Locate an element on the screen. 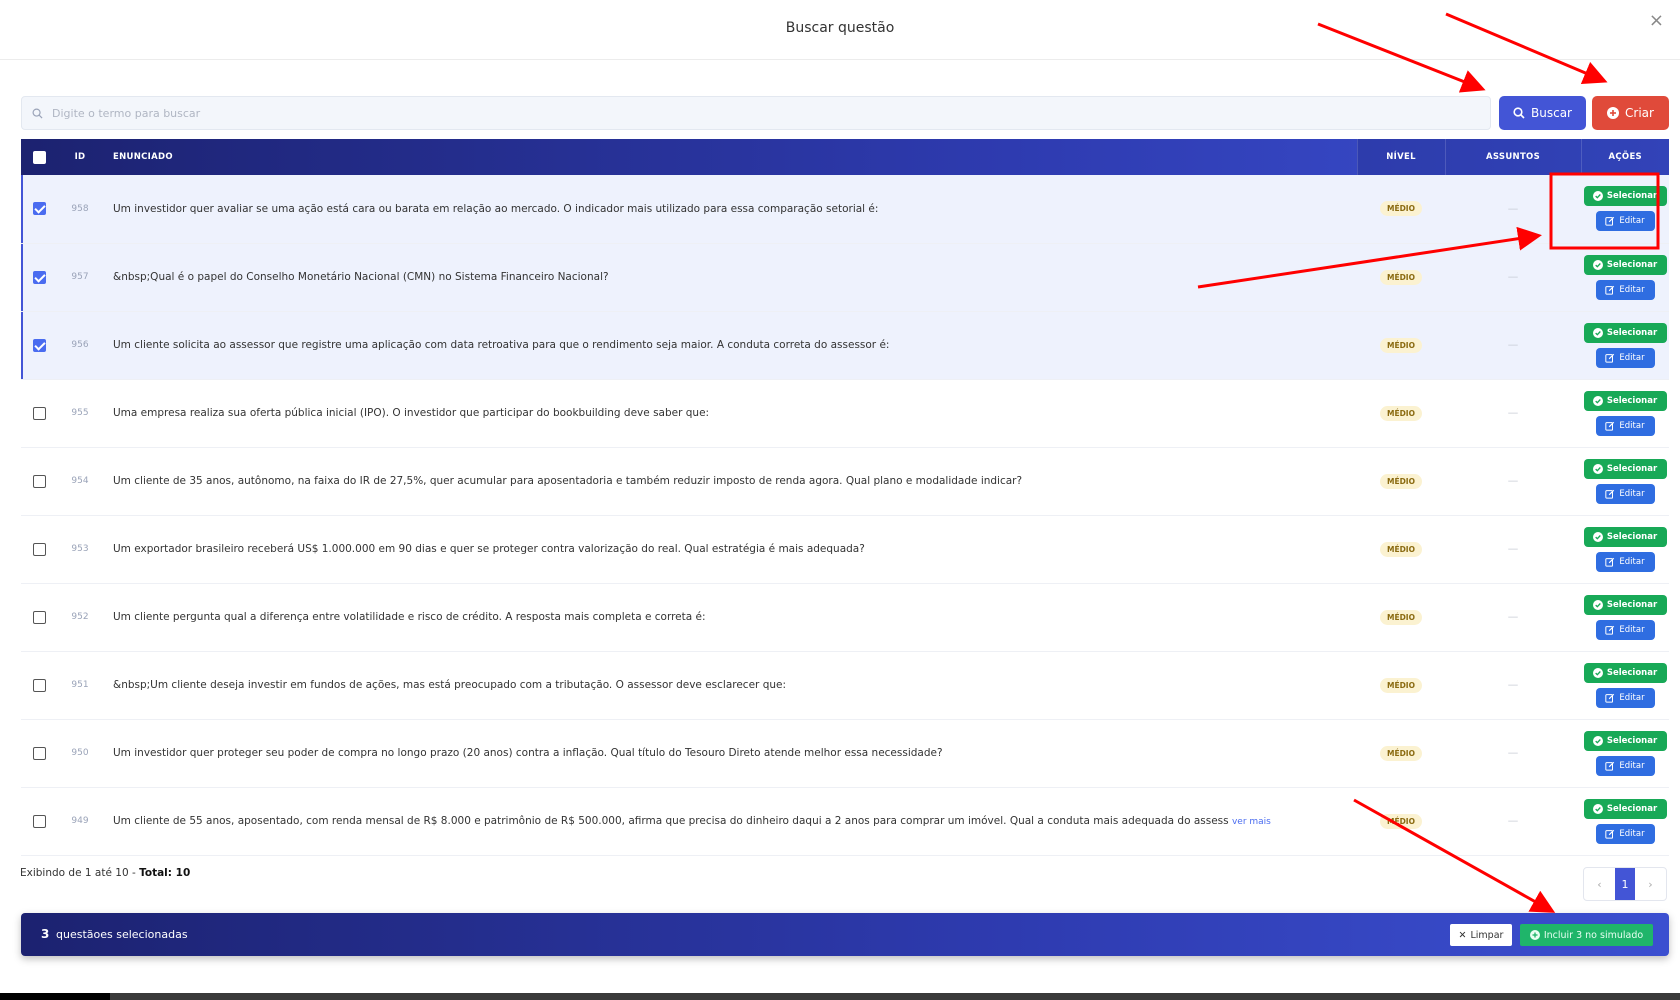 The image size is (1680, 1000). prev-page-button: ‹ is located at coordinates (1599, 884).